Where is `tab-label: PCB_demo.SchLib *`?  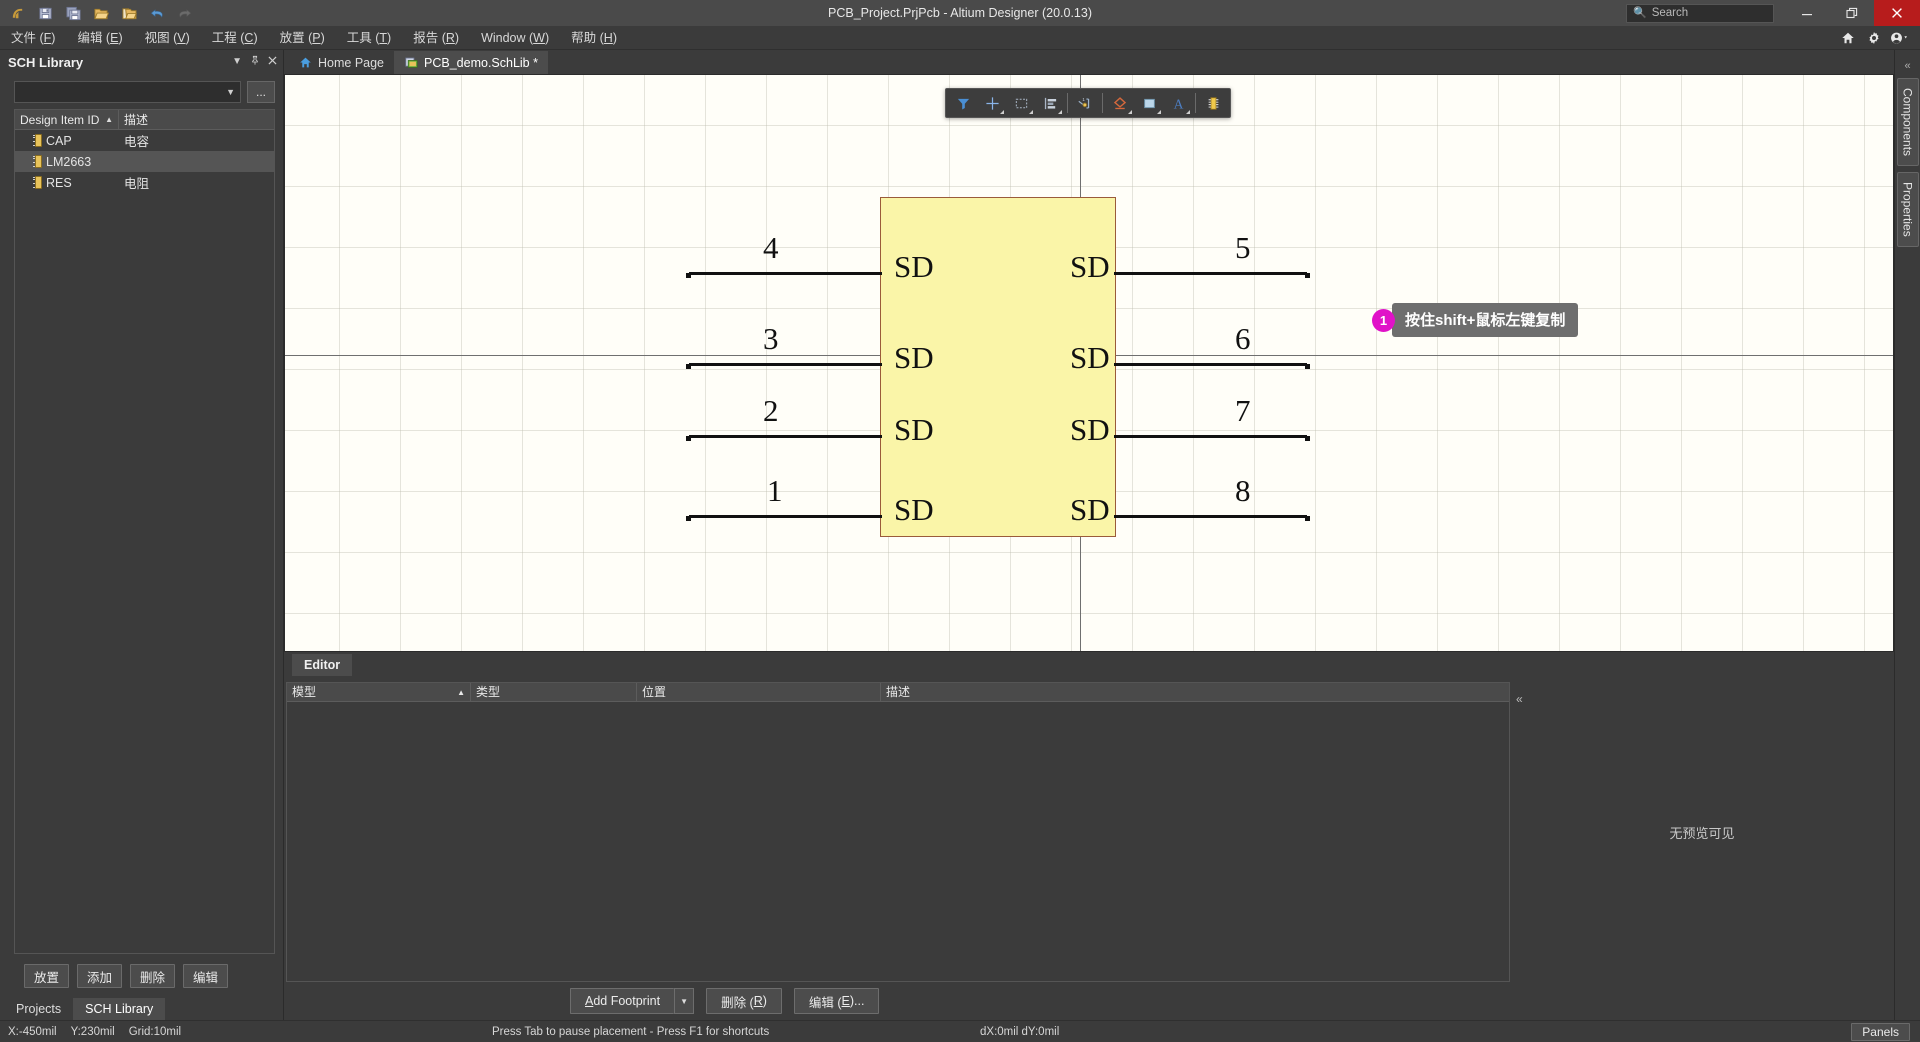 tab-label: PCB_demo.SchLib * is located at coordinates (481, 62).